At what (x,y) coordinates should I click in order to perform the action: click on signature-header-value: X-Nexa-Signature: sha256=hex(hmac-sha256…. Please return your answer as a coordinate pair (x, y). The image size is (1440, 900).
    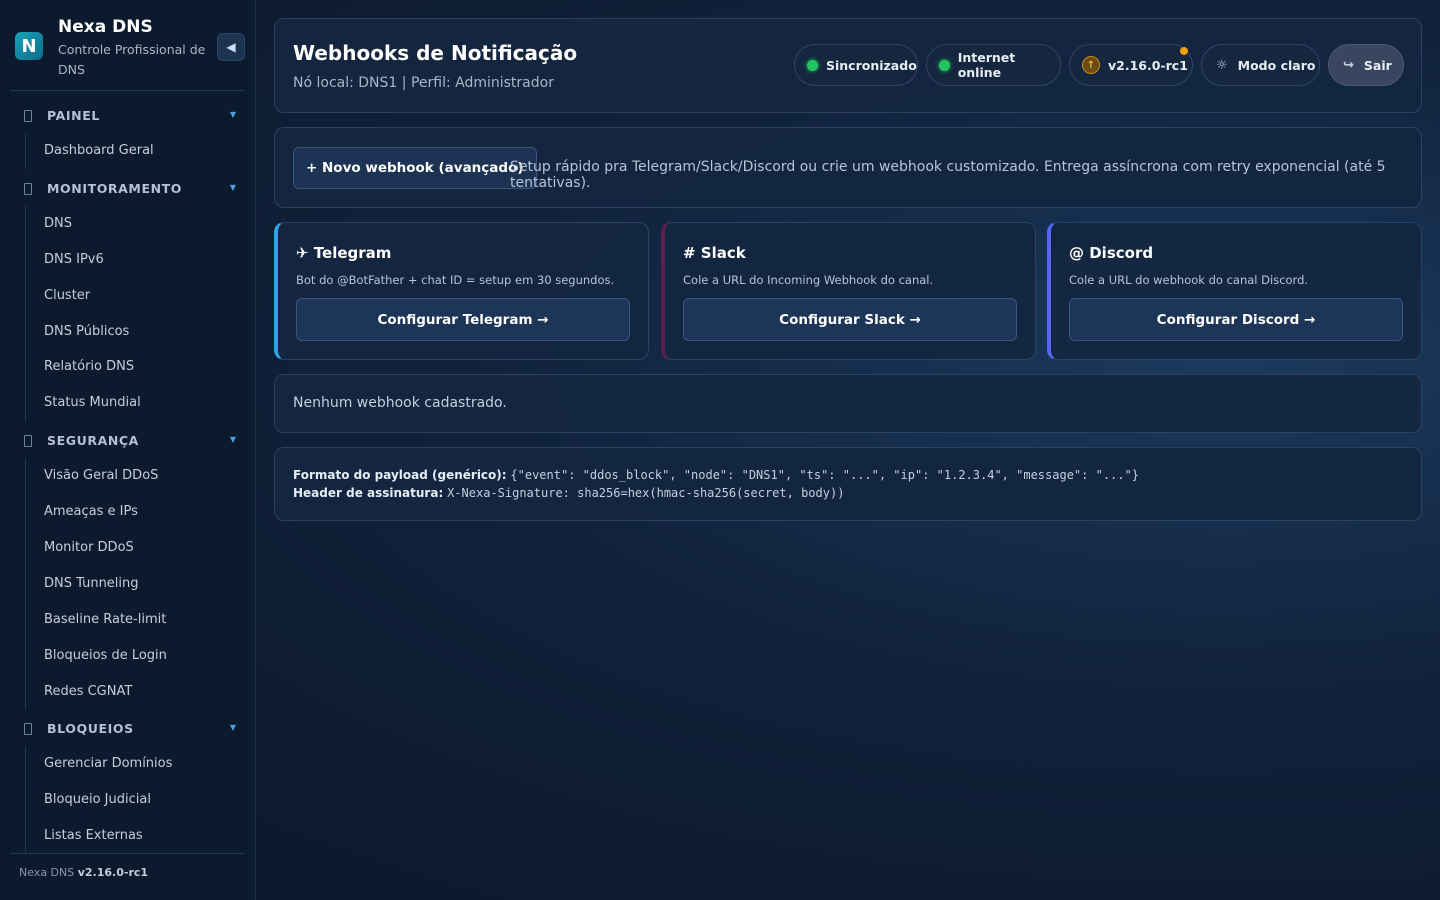
    Looking at the image, I should click on (646, 493).